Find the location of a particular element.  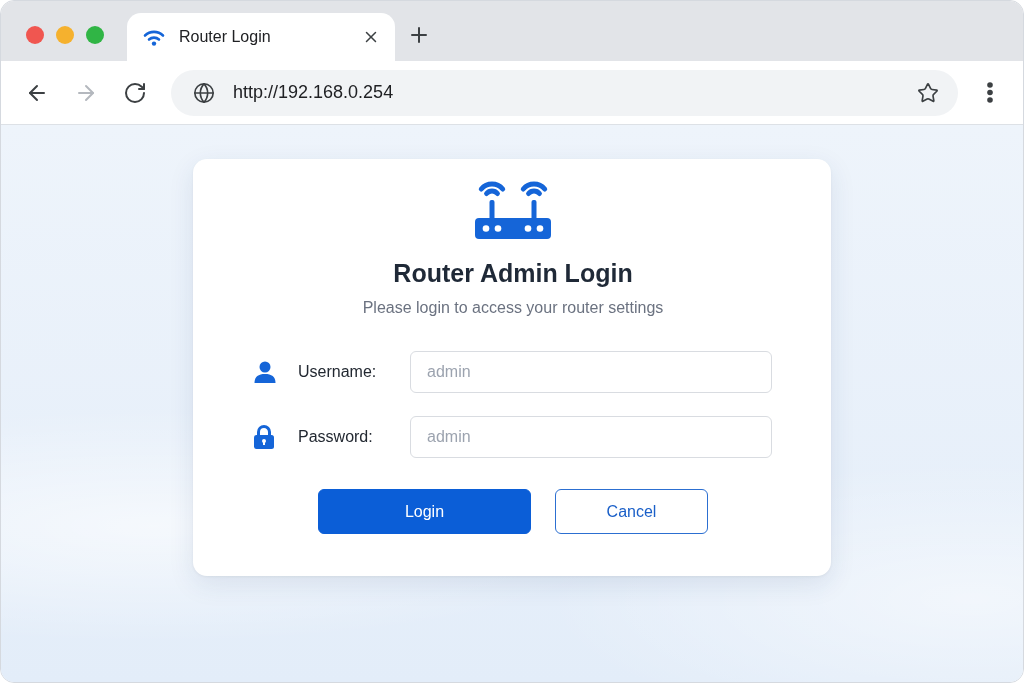

login-title: Router Admin Login is located at coordinates (513, 273).